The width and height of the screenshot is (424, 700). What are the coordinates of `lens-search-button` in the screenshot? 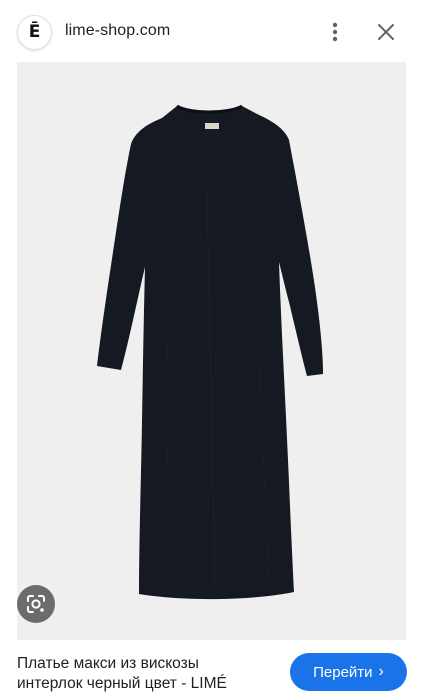 It's located at (36, 604).